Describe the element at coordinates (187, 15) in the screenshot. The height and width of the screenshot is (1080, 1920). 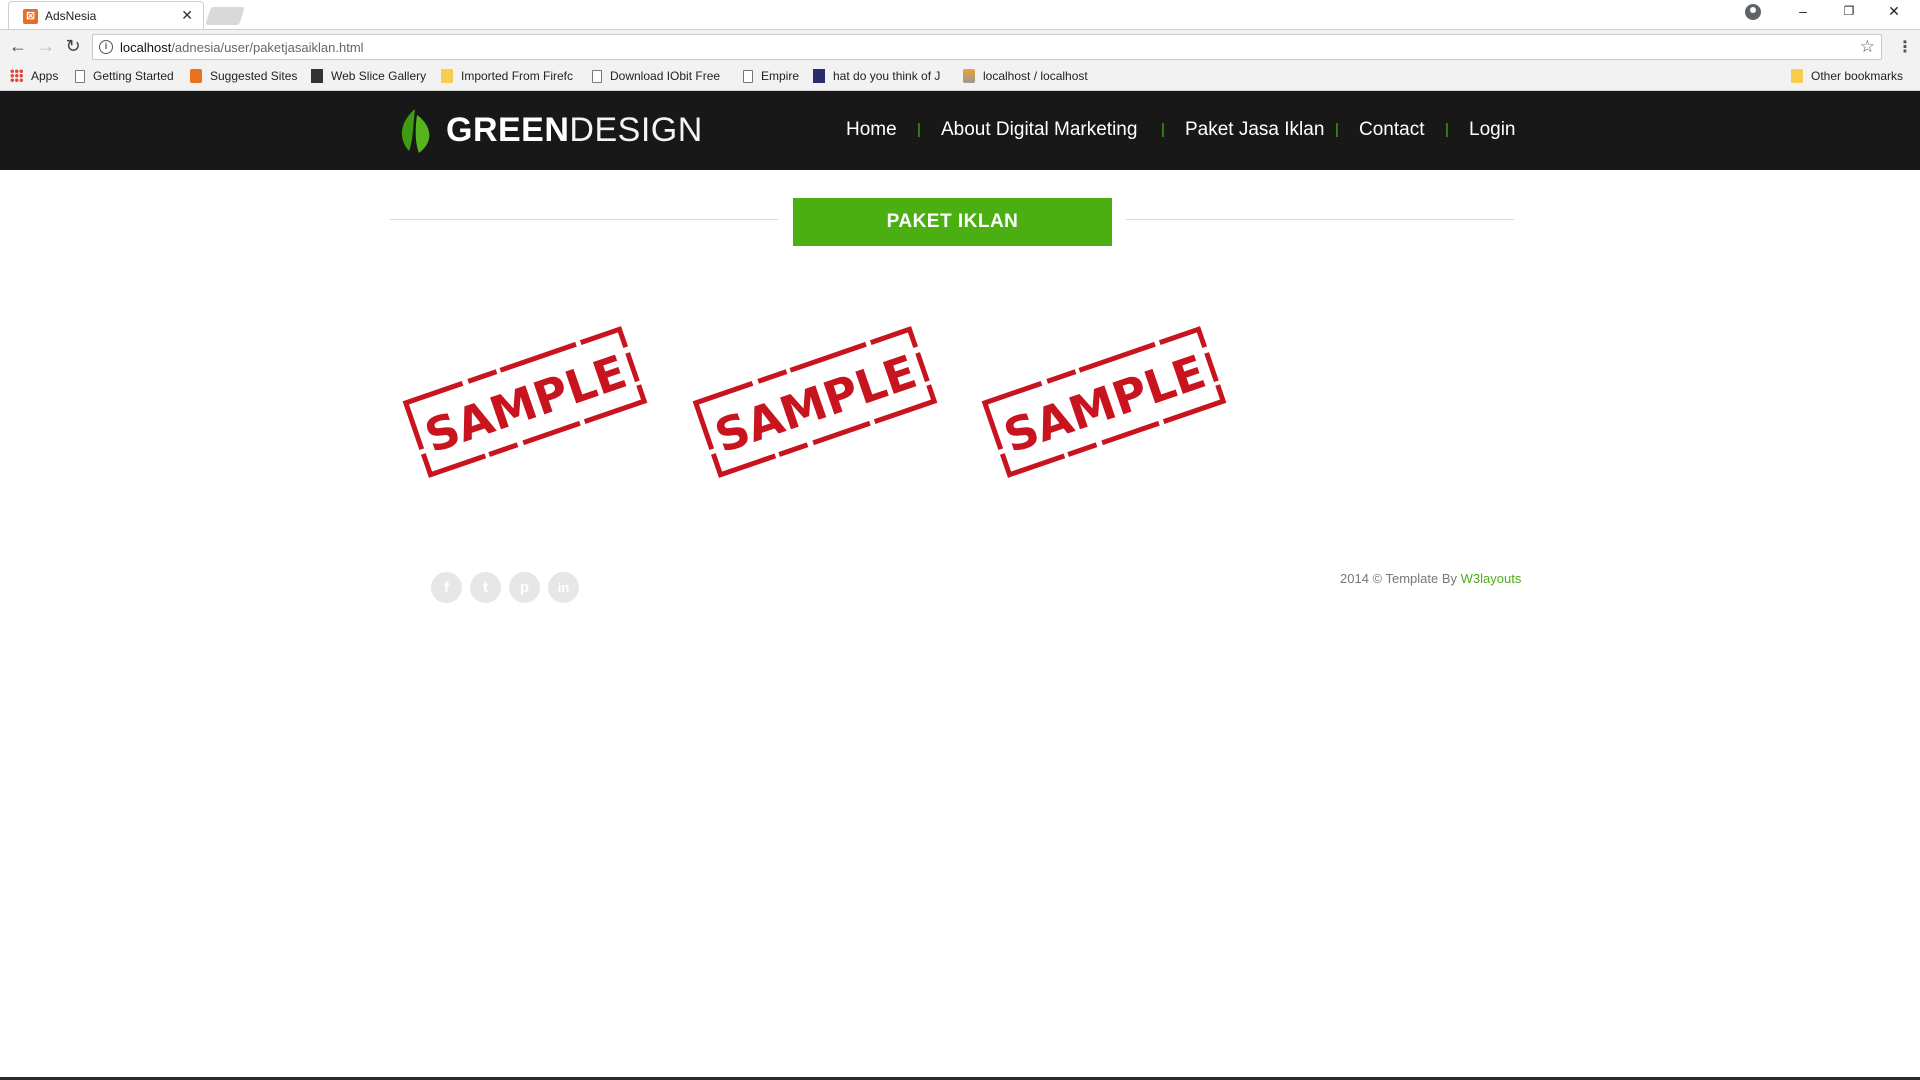
I see `tab-close-icon: ✕` at that location.